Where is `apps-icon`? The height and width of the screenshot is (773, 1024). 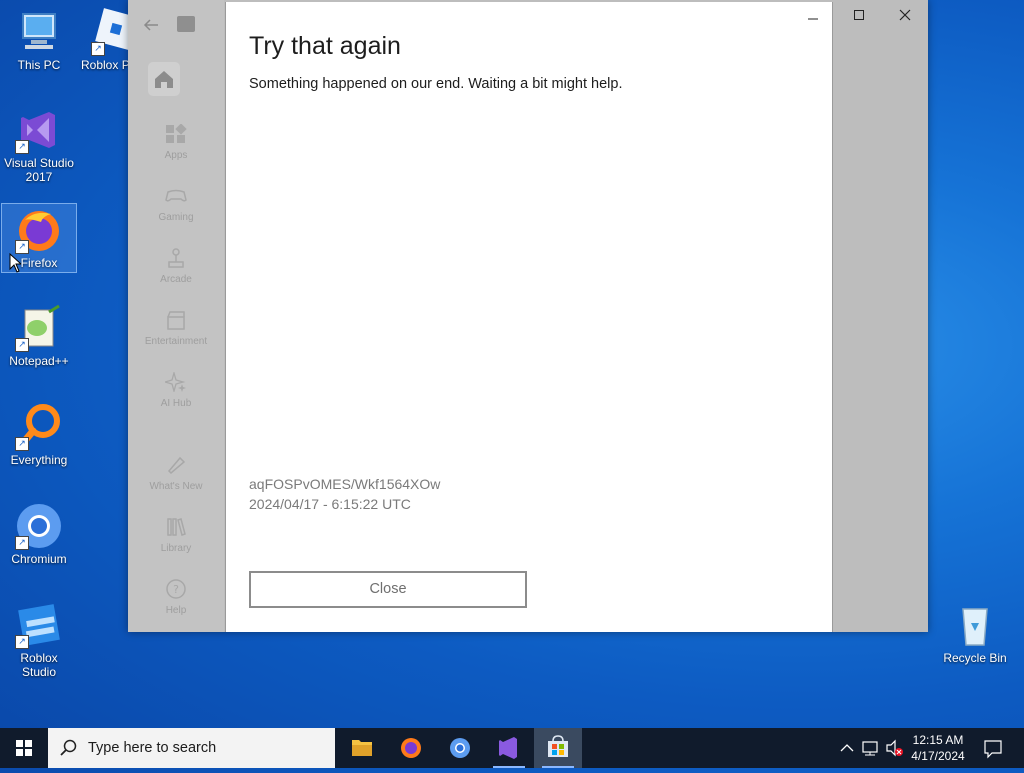 apps-icon is located at coordinates (176, 133).